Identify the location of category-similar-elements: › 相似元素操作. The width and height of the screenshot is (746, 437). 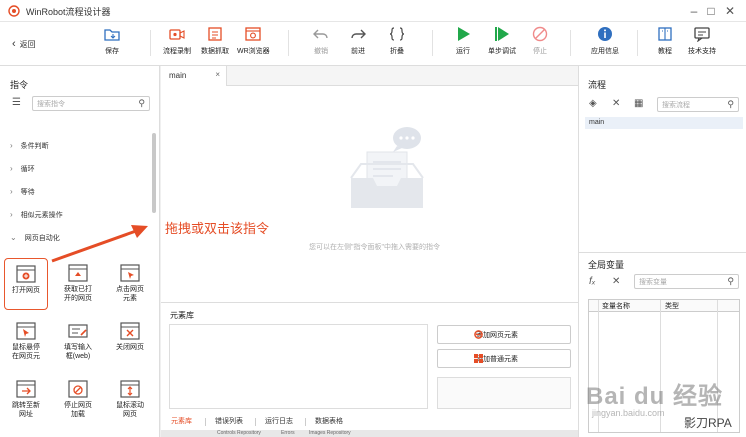
(36, 215).